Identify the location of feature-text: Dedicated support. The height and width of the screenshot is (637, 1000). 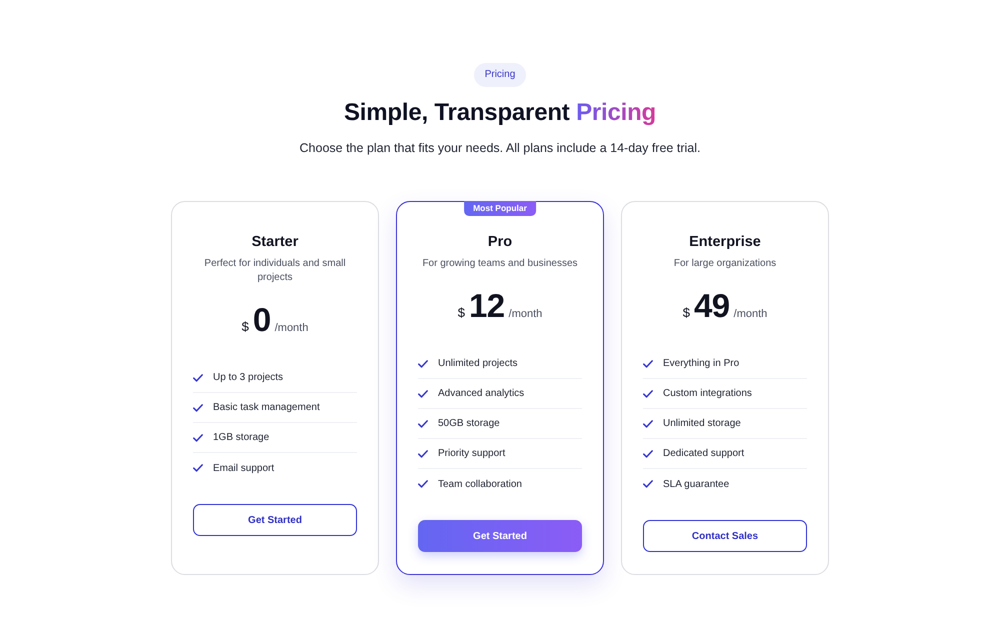
(703, 453).